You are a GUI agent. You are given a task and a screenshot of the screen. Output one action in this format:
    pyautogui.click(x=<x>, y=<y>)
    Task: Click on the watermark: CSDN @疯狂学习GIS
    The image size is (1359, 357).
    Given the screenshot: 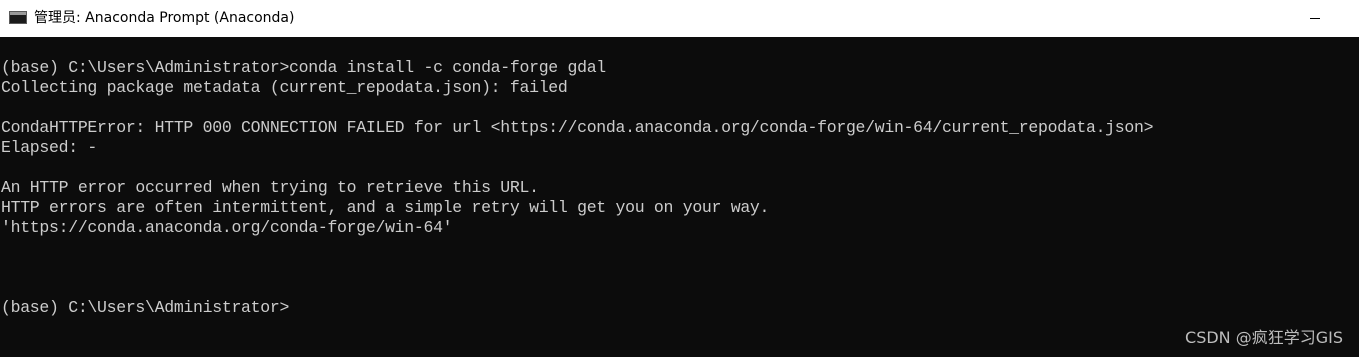 What is the action you would take?
    pyautogui.click(x=1264, y=337)
    